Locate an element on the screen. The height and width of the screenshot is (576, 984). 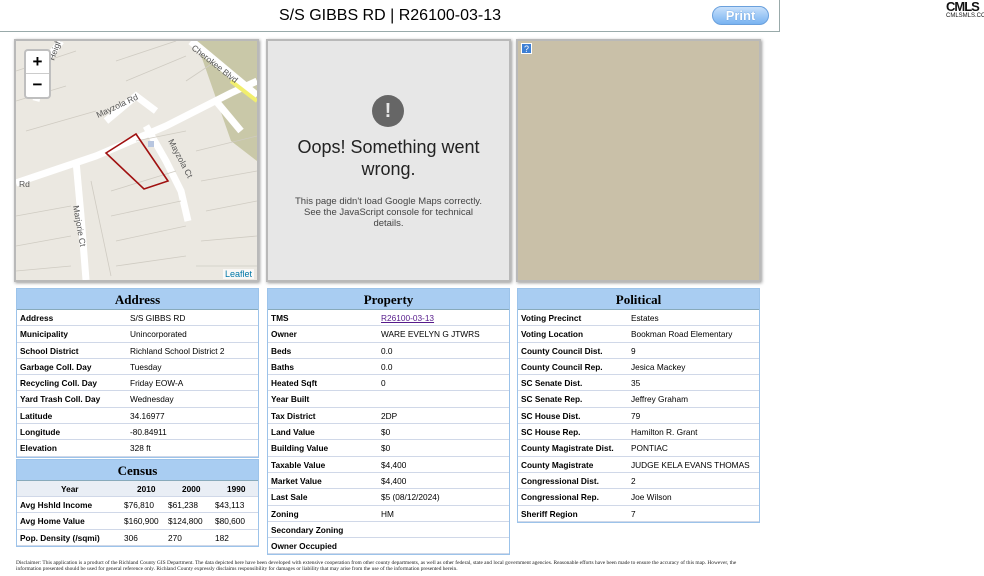
political-row-label: County Magistrate is located at coordinates (557, 464).